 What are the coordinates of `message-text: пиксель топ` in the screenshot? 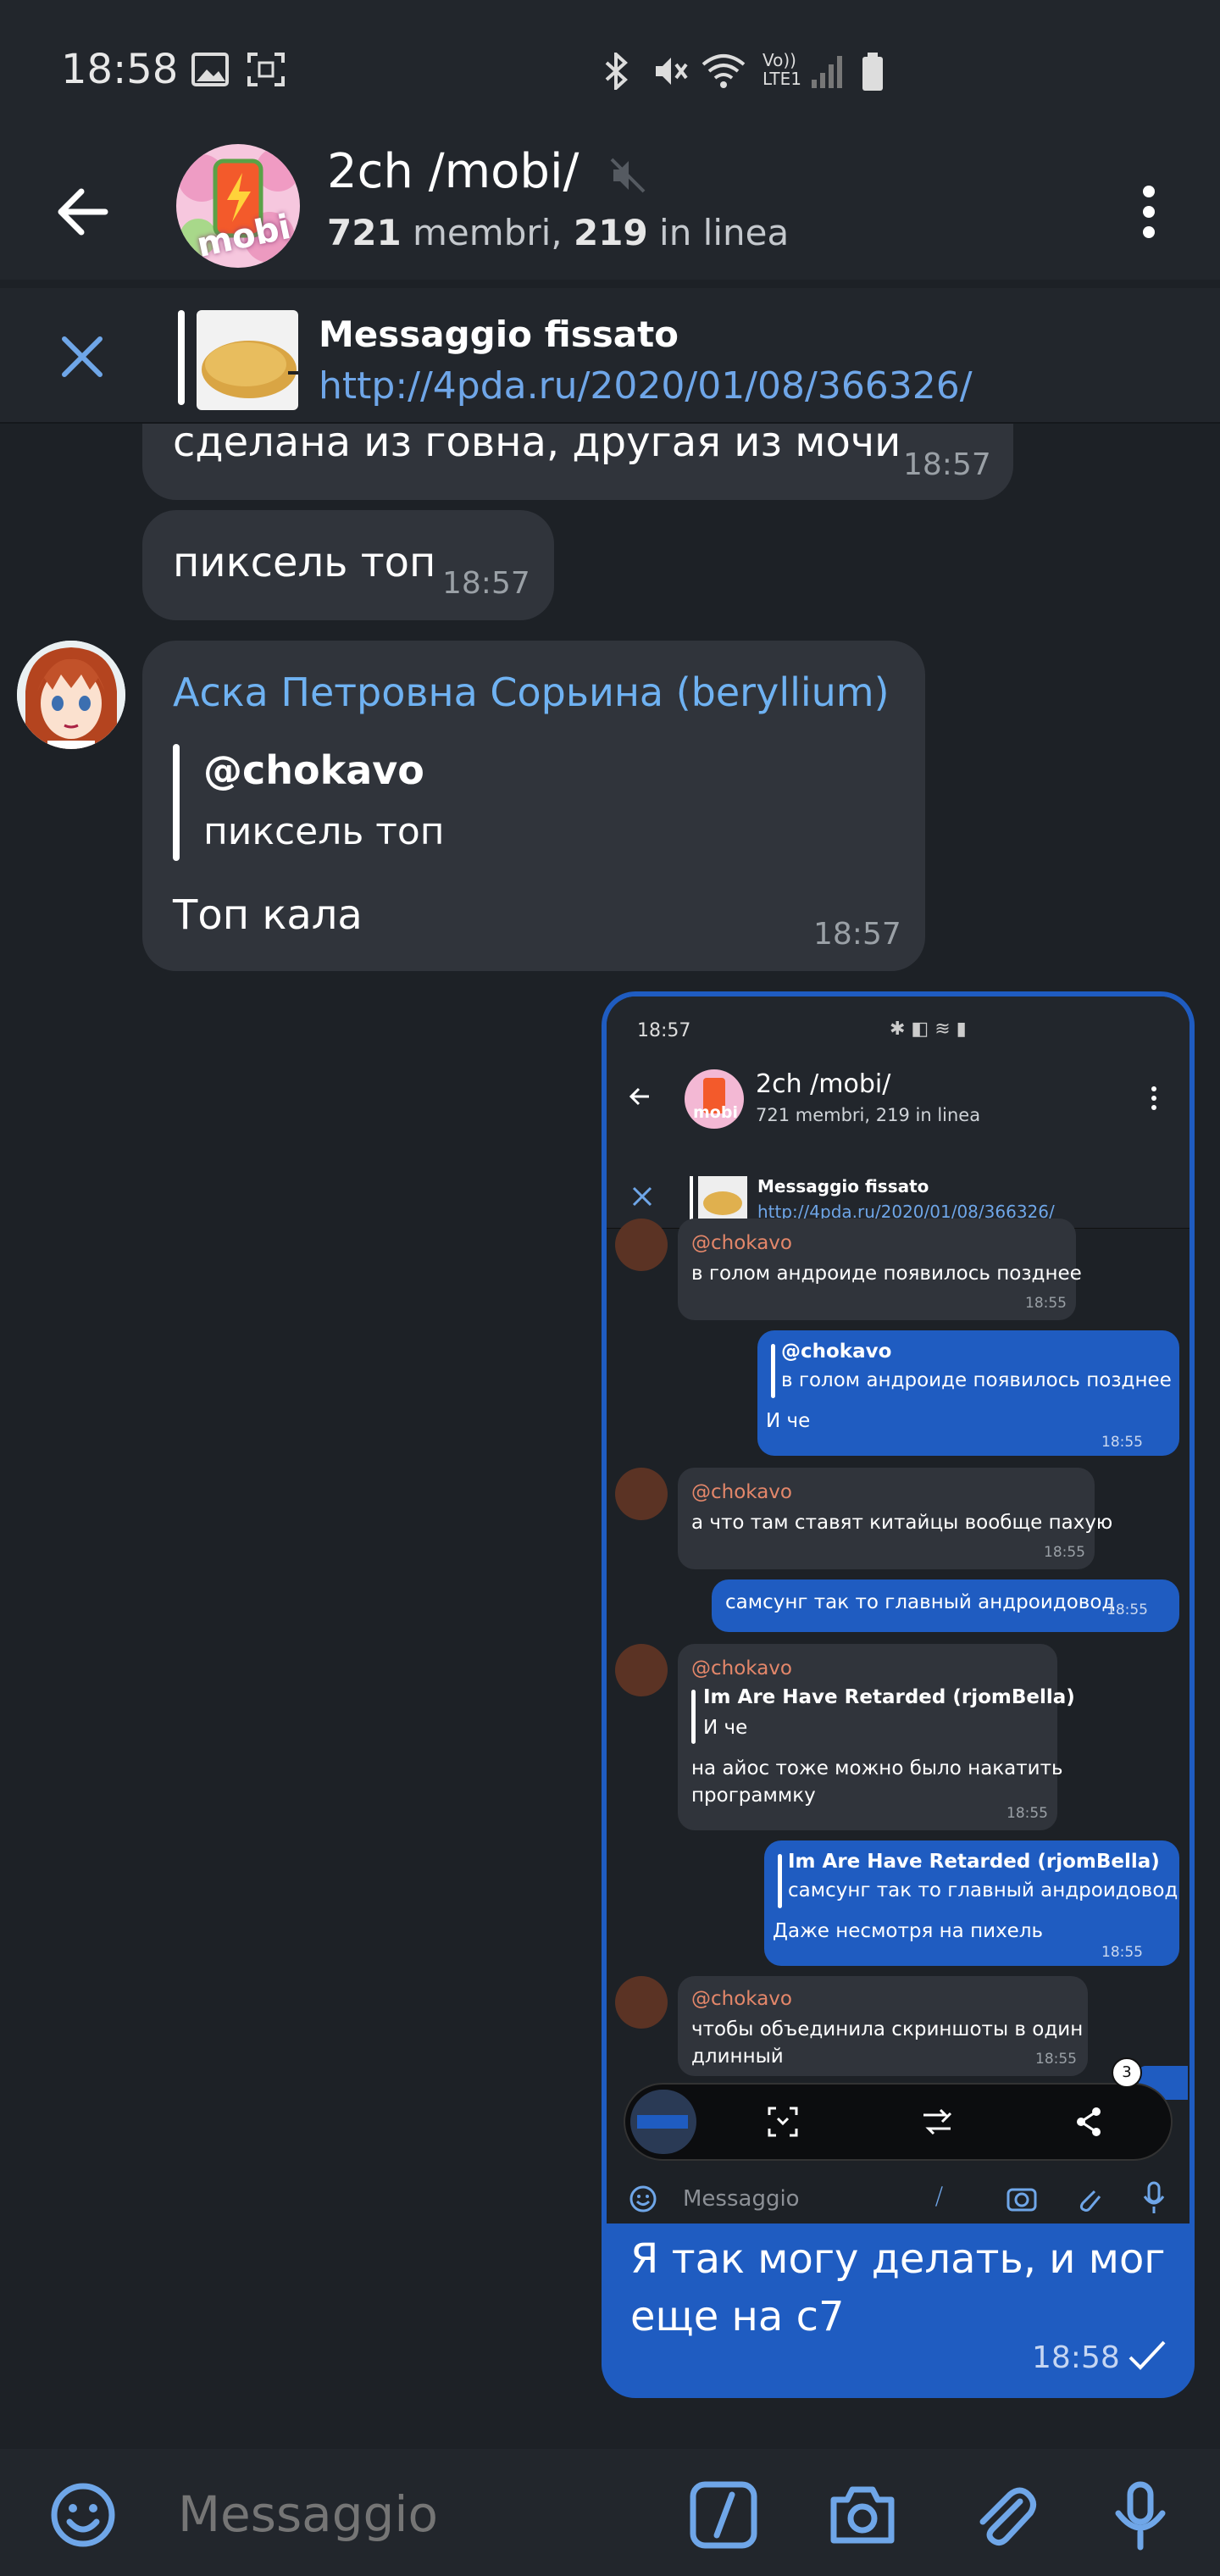 It's located at (304, 562).